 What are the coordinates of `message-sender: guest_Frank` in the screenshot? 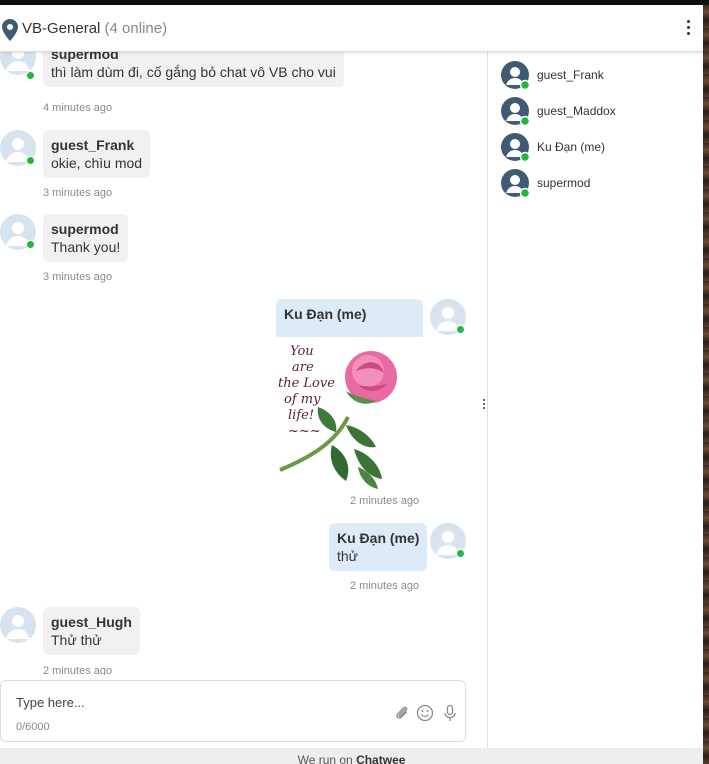 It's located at (93, 145).